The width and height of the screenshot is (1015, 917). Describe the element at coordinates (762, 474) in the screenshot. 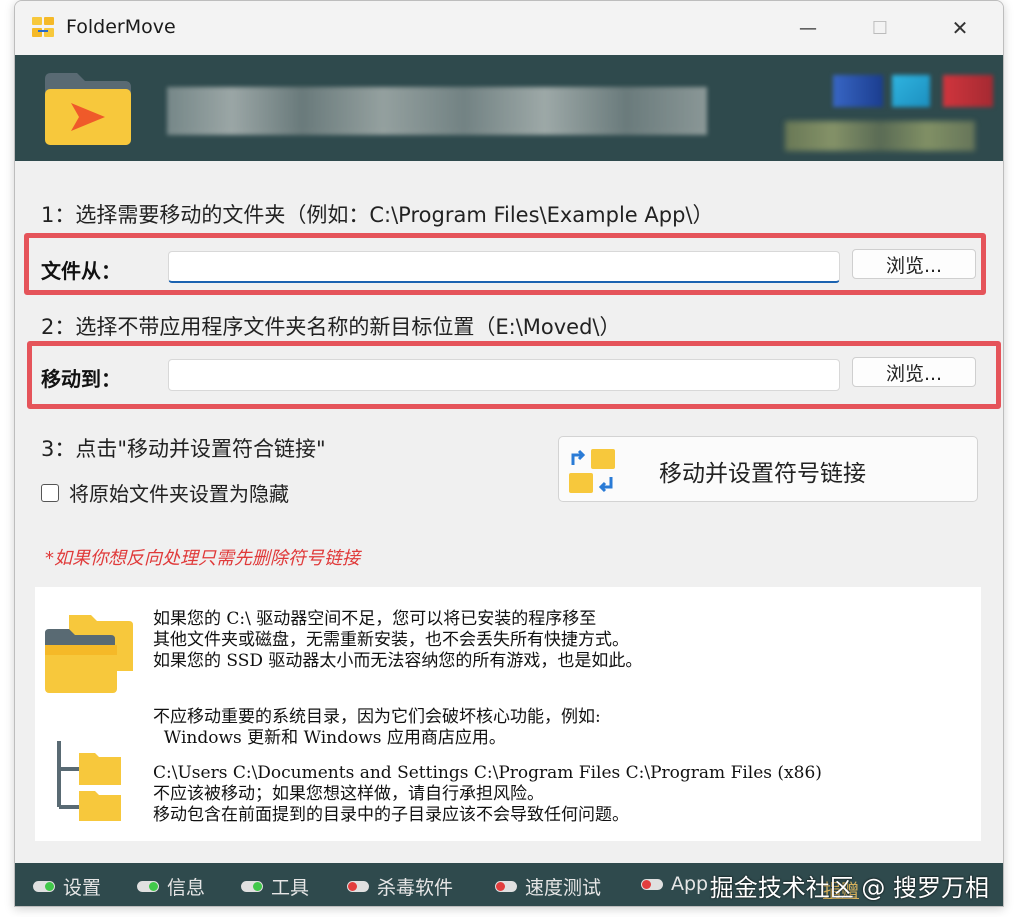

I see `move-and-symlink-label: 移动并设置符号链接` at that location.